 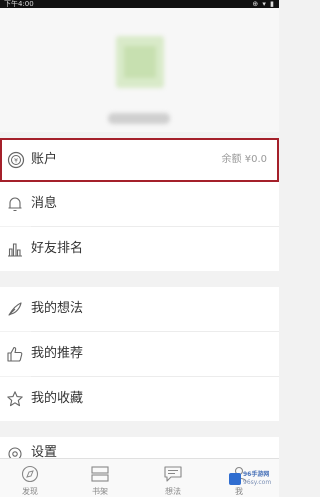 What do you see at coordinates (139, 309) in the screenshot?
I see `menu-item-my-thoughts: 我的想法` at bounding box center [139, 309].